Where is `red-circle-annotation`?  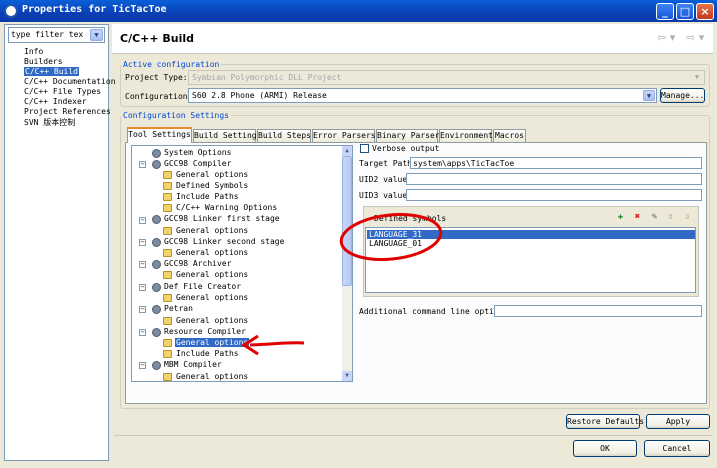
red-circle-annotation is located at coordinates (391, 237).